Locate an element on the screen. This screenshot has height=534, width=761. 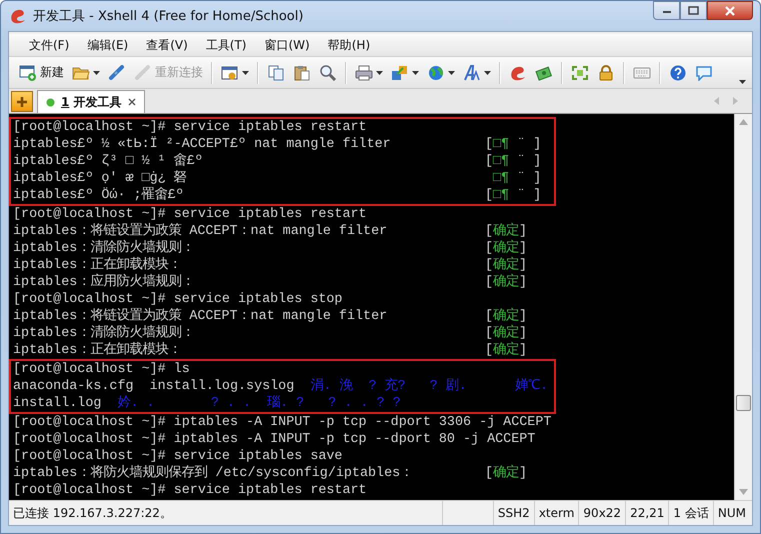
menu-item: 帮助(H) is located at coordinates (349, 45).